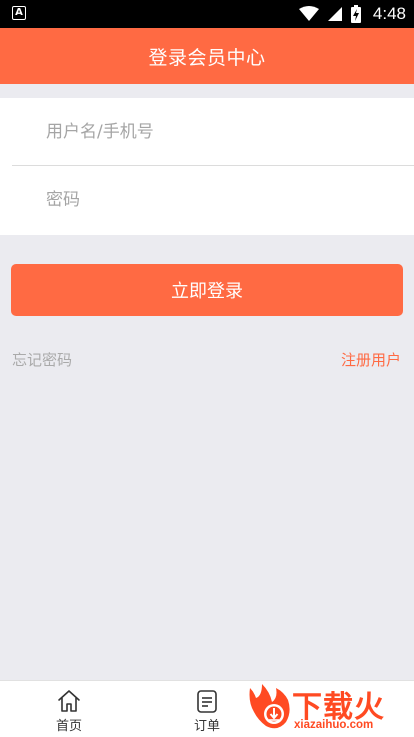 This screenshot has height=737, width=414. What do you see at coordinates (207, 14) in the screenshot?
I see `status-bar: A 4:48` at bounding box center [207, 14].